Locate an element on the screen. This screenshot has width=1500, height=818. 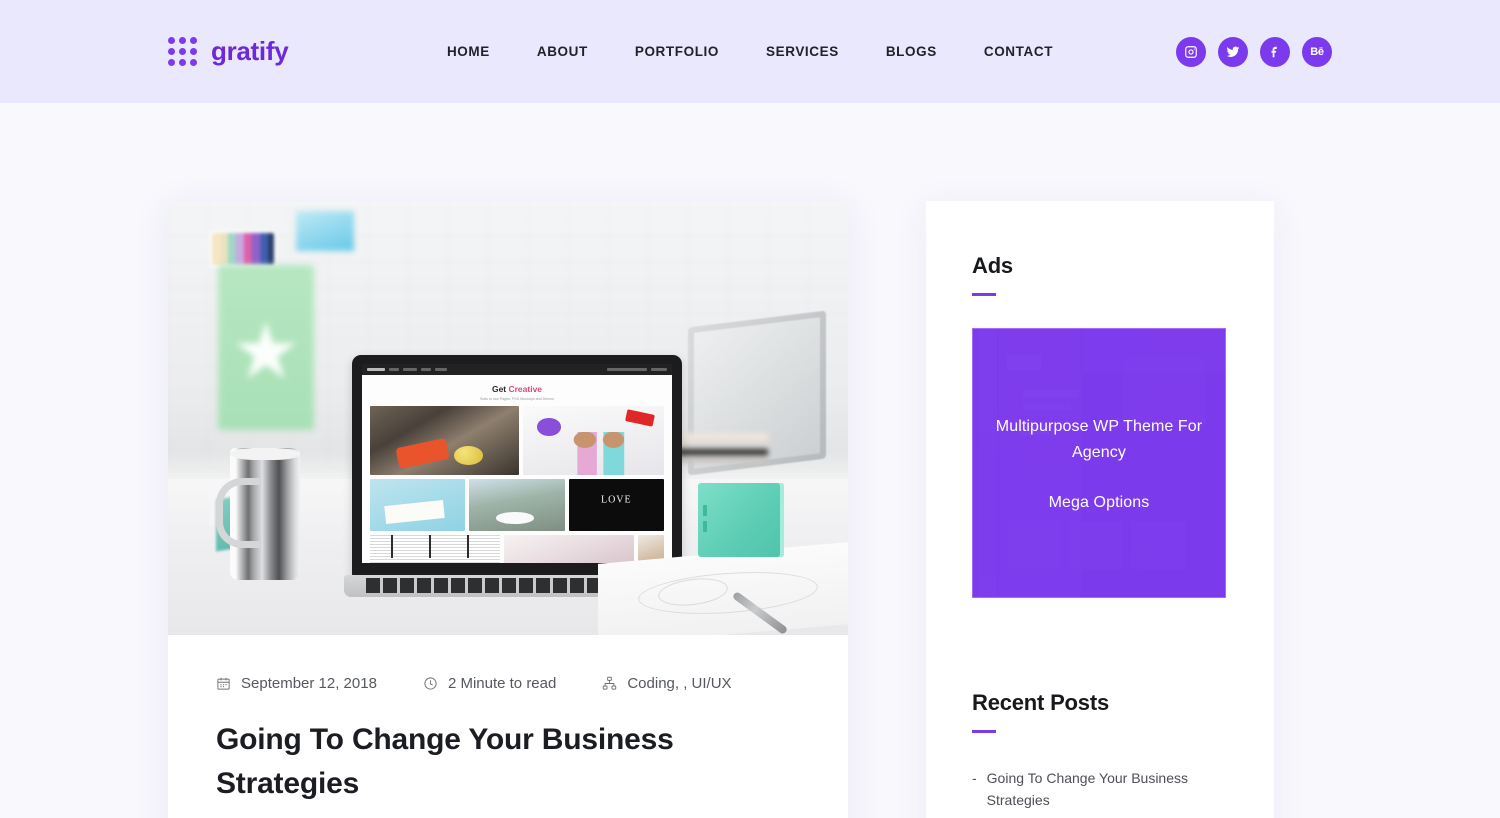
ad-subheading: Mega Options is located at coordinates (1099, 503).